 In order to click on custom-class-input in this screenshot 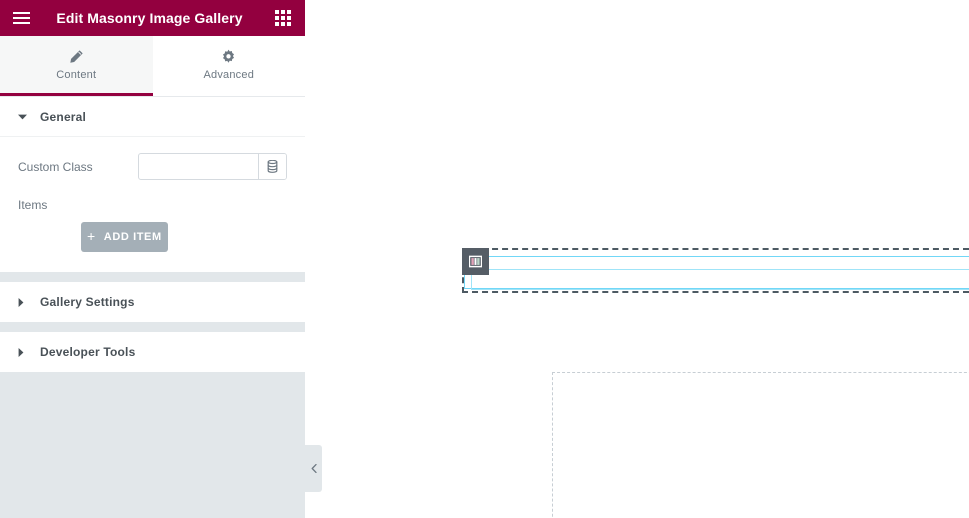, I will do `click(198, 166)`.